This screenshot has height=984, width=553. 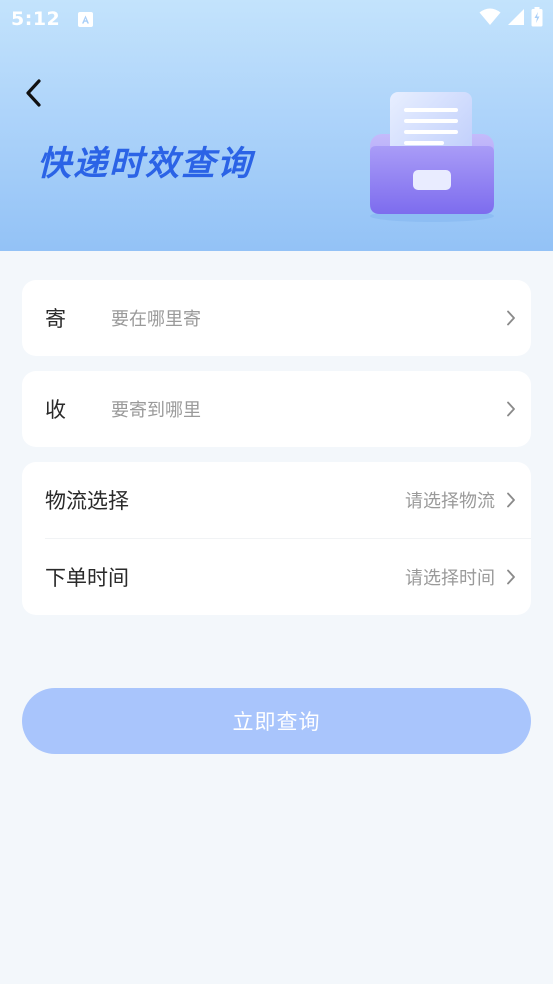 I want to click on order-time-value: 请选择时间, so click(x=450, y=578).